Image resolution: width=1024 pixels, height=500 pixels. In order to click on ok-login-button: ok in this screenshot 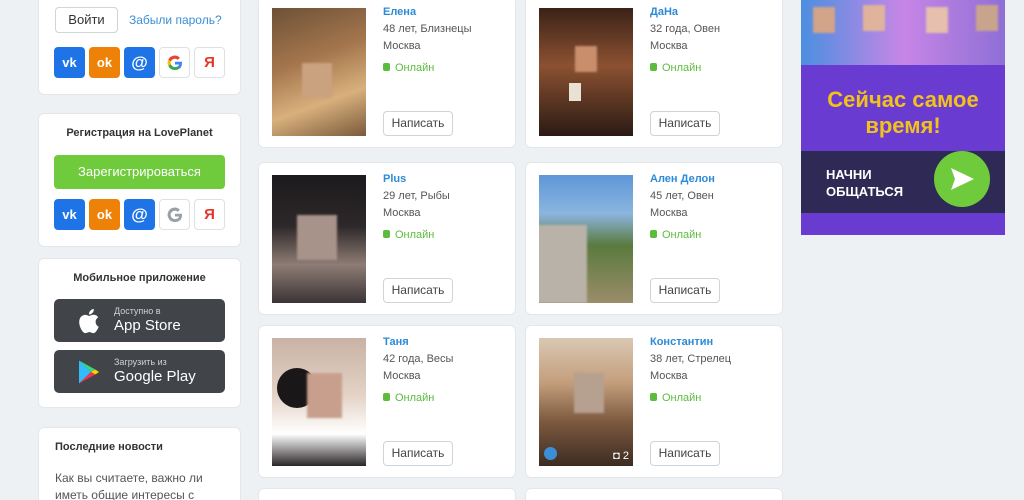, I will do `click(104, 62)`.